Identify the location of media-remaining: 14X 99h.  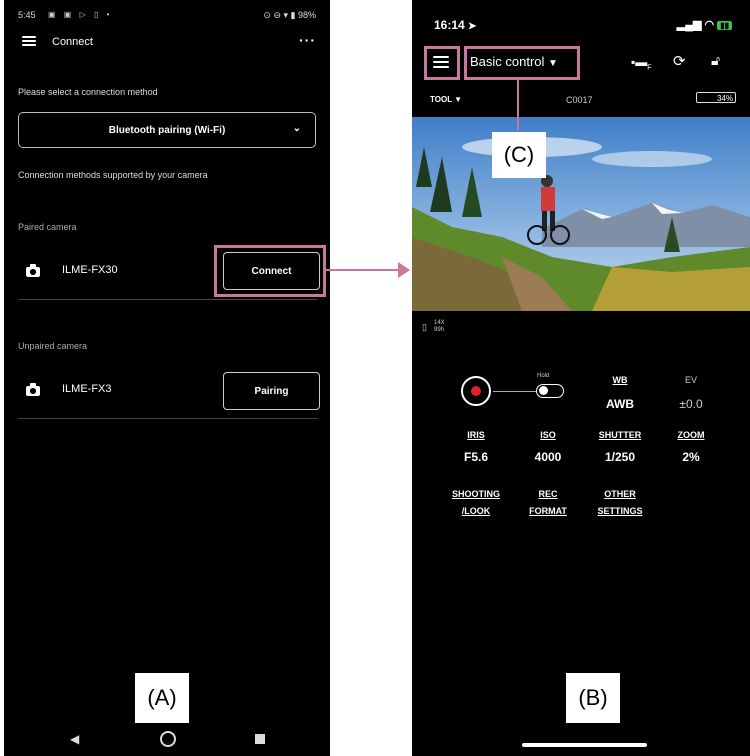
(439, 326).